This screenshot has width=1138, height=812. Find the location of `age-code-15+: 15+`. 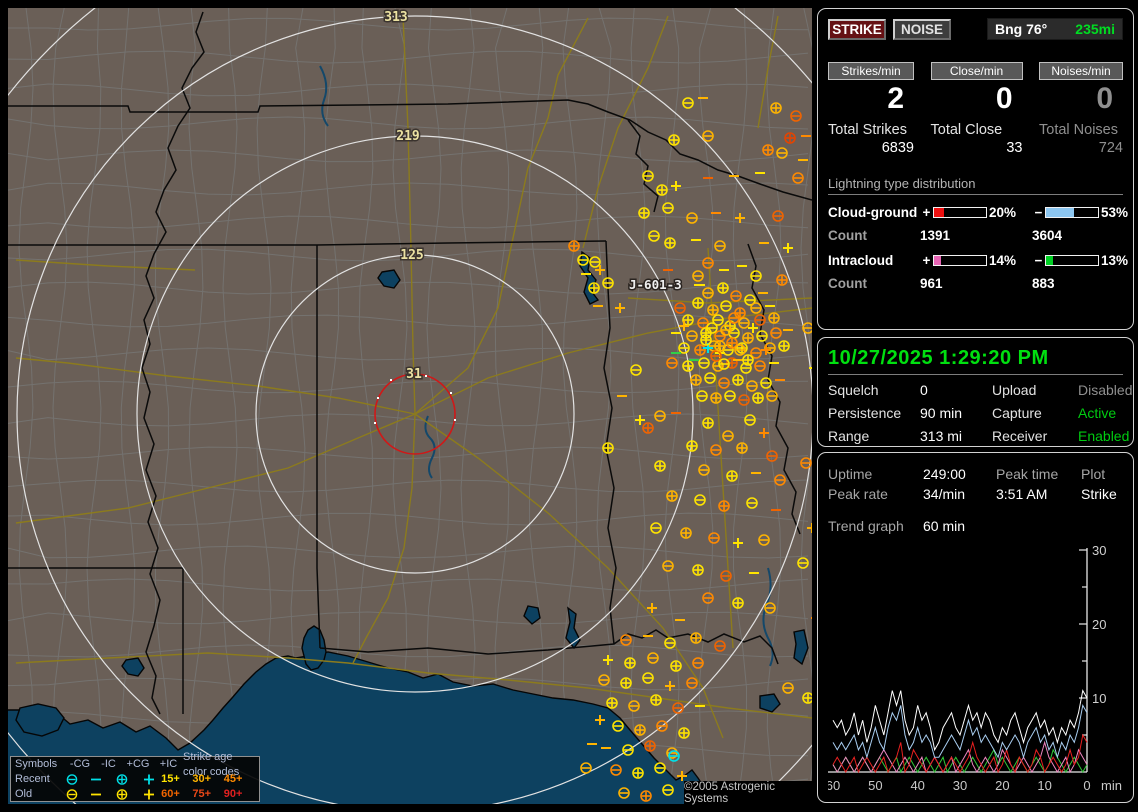

age-code-15+: 15+ is located at coordinates (170, 779).